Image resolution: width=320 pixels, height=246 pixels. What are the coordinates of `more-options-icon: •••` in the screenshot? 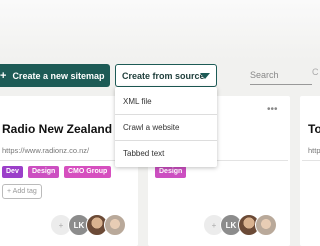 It's located at (272, 109).